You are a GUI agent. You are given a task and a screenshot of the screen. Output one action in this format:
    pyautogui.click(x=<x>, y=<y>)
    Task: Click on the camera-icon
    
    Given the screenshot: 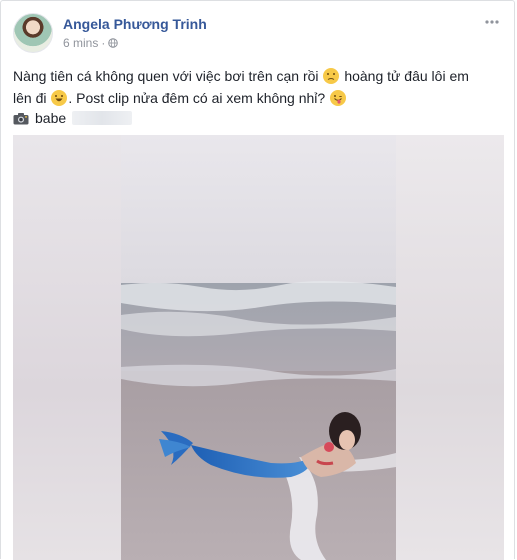 What is the action you would take?
    pyautogui.click(x=21, y=118)
    